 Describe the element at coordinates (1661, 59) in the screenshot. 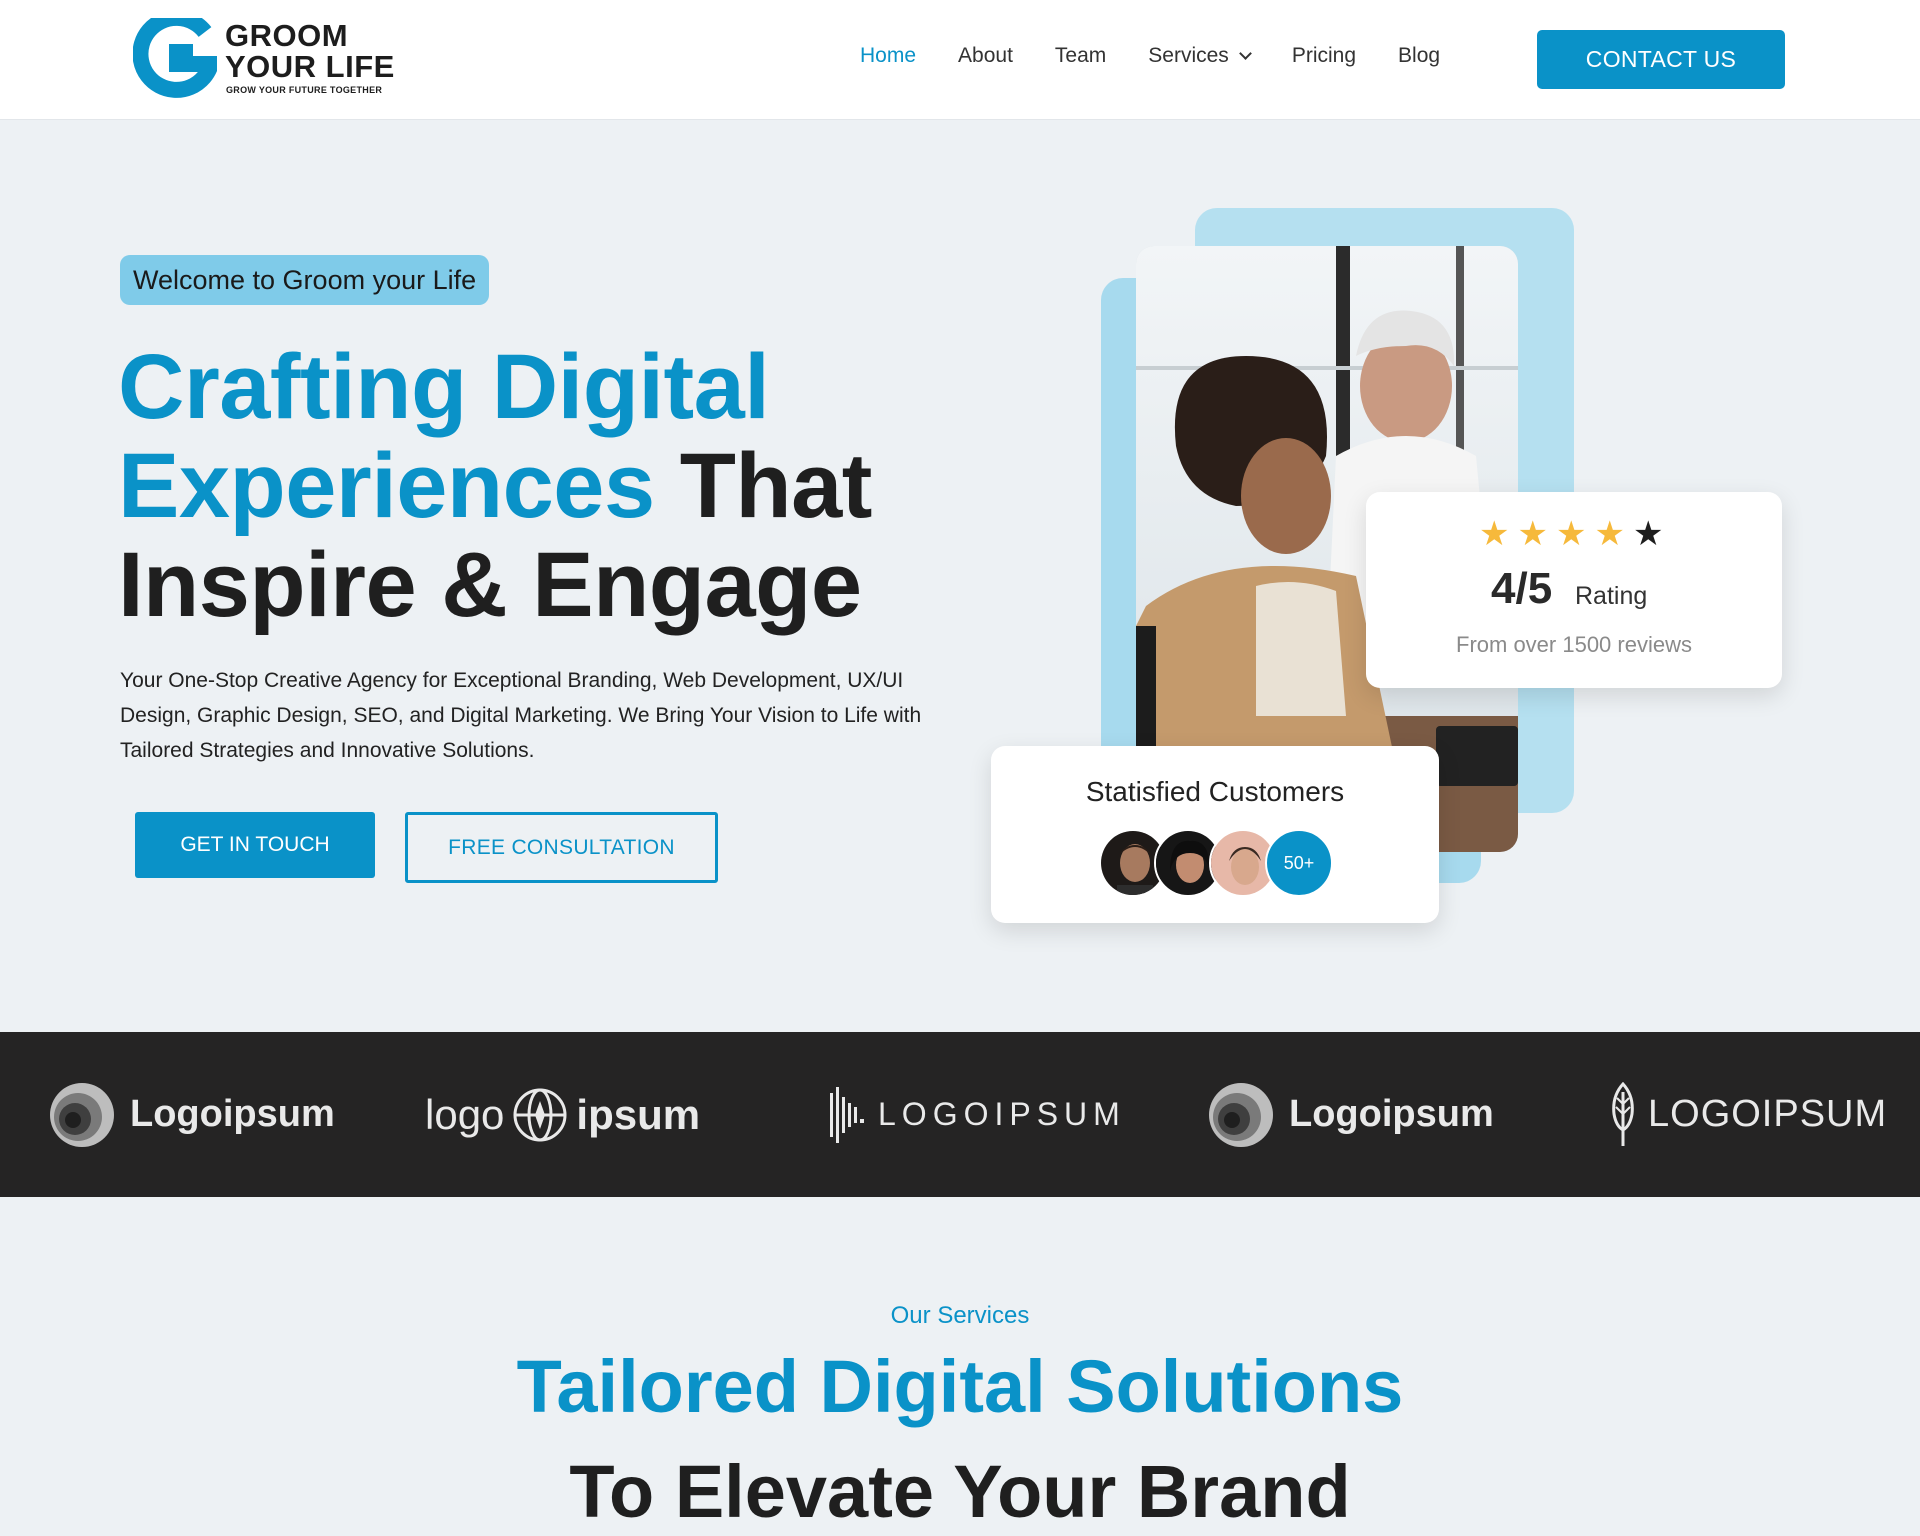

I see `contact-us-button: CONTACT US` at that location.